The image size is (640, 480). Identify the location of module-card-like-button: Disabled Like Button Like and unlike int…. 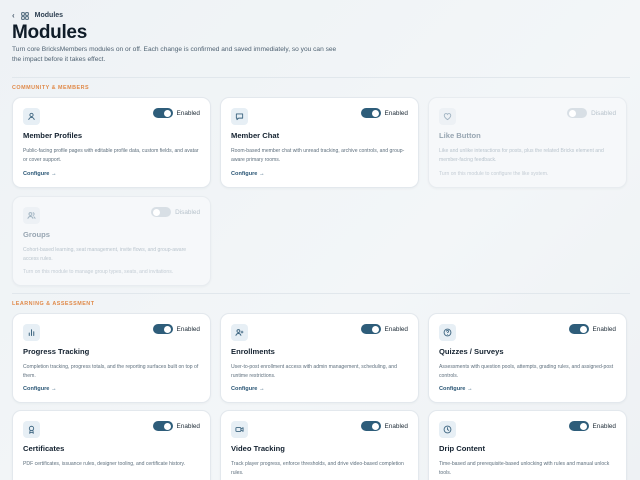
(527, 142).